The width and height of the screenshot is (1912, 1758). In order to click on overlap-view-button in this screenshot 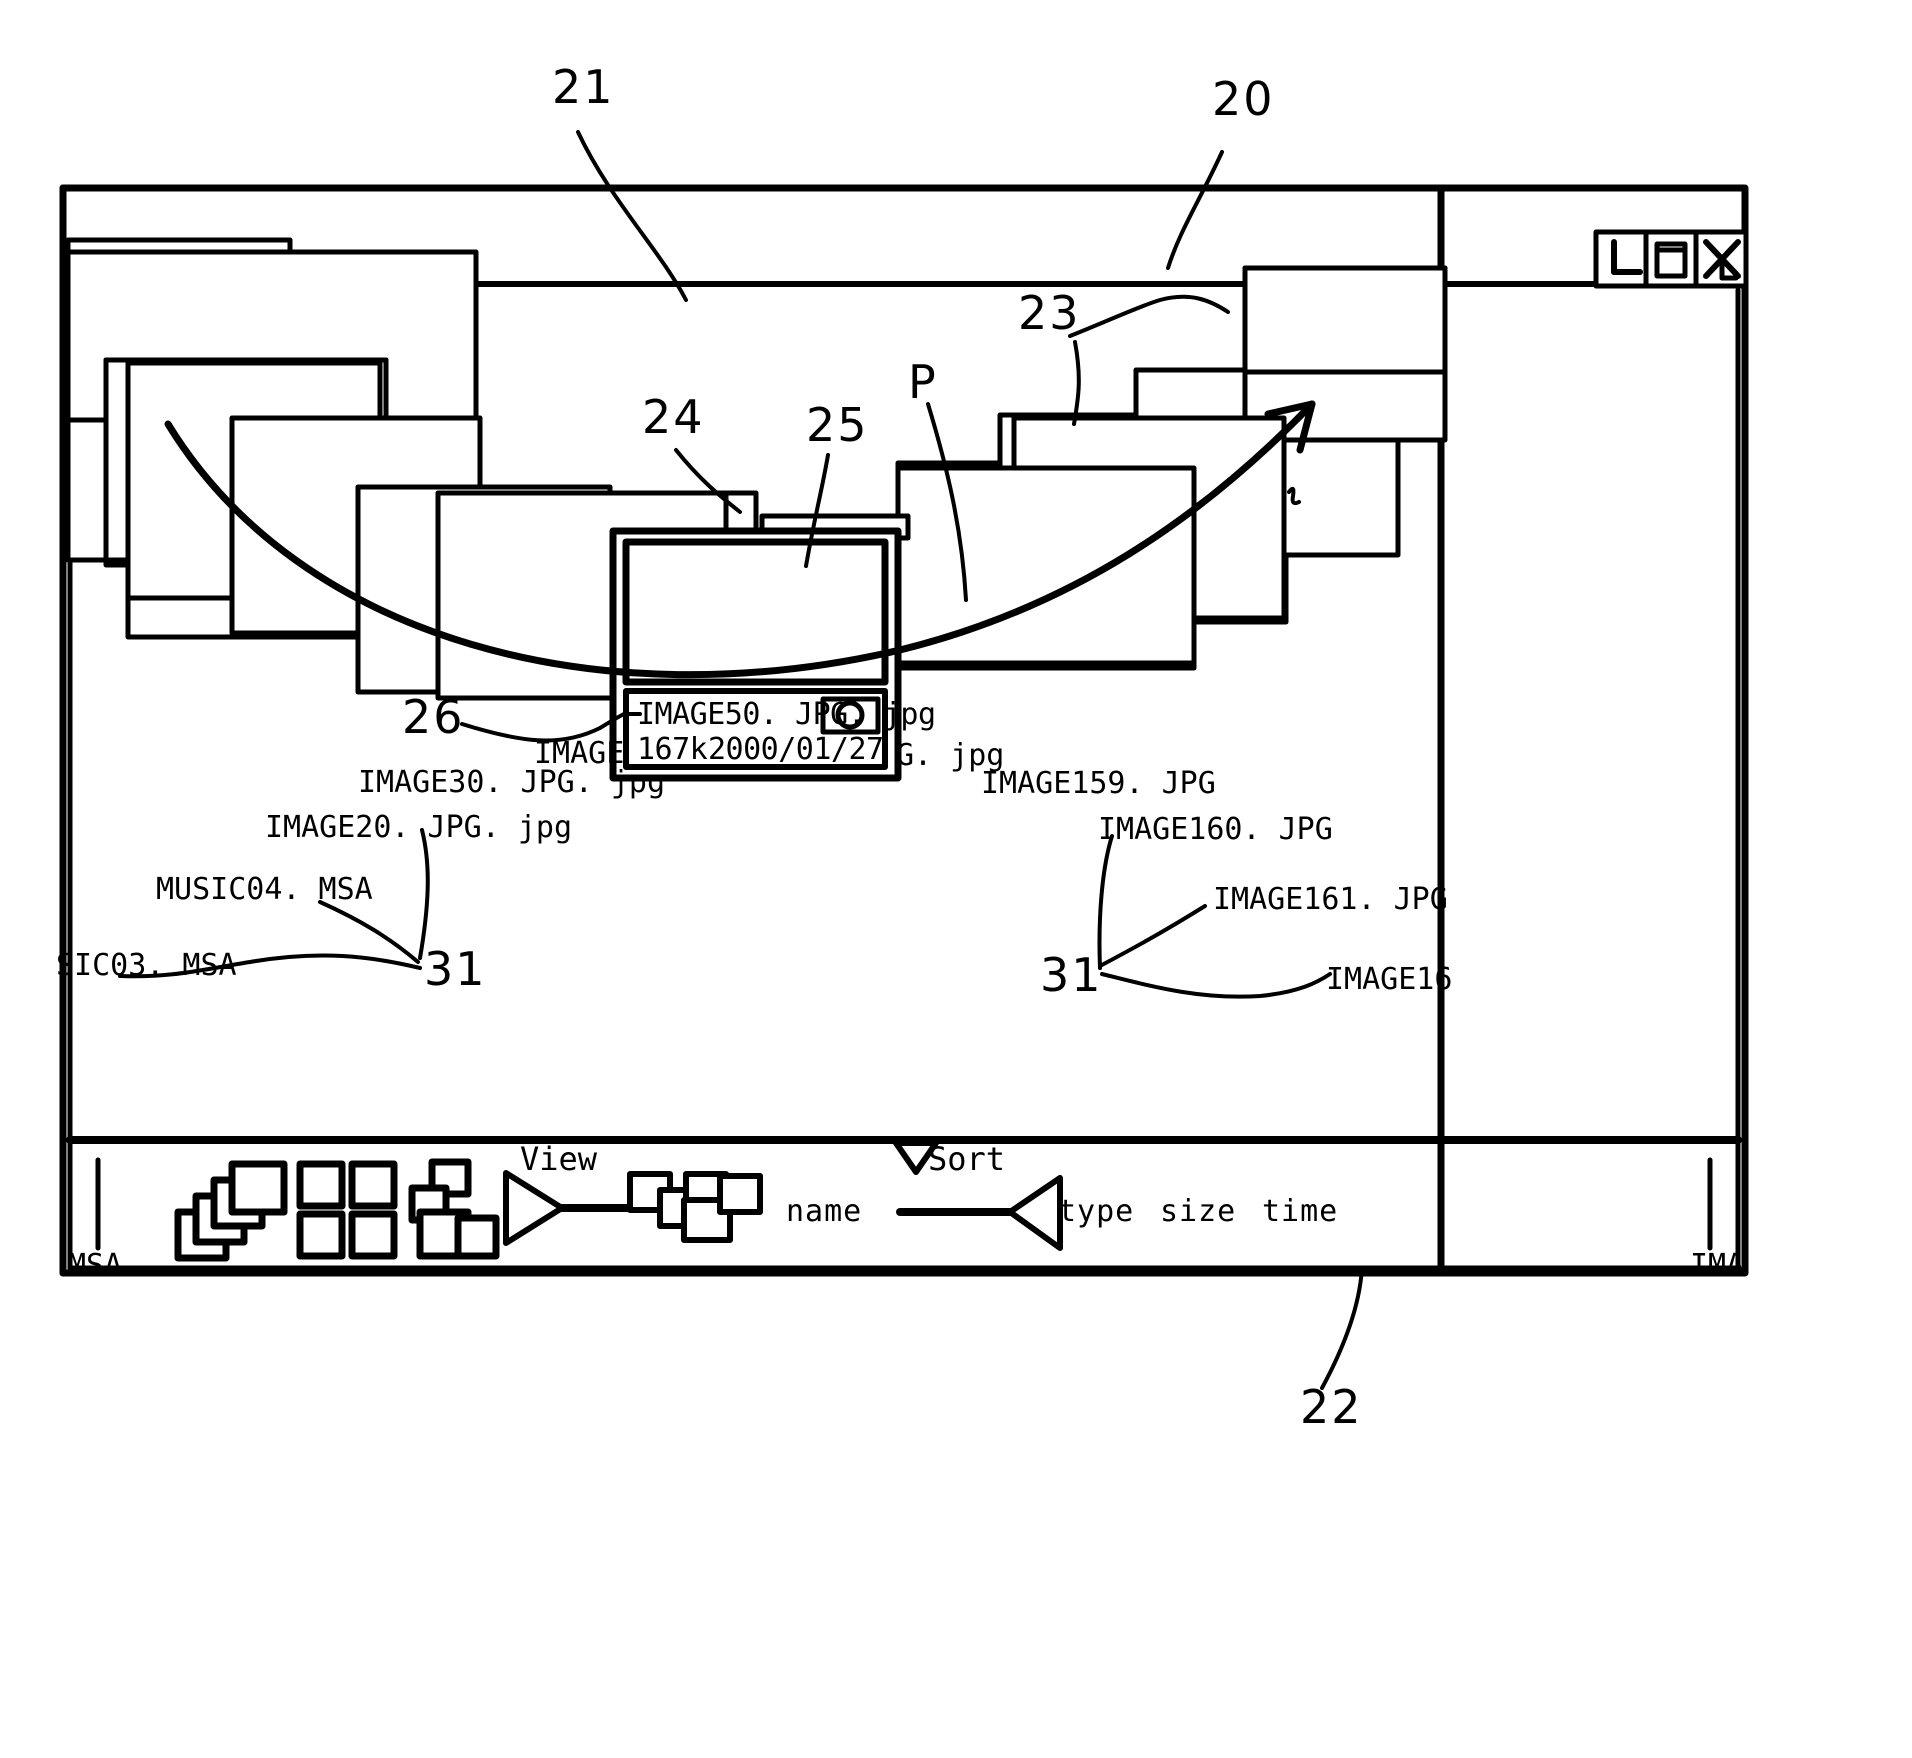, I will do `click(696, 1209)`.